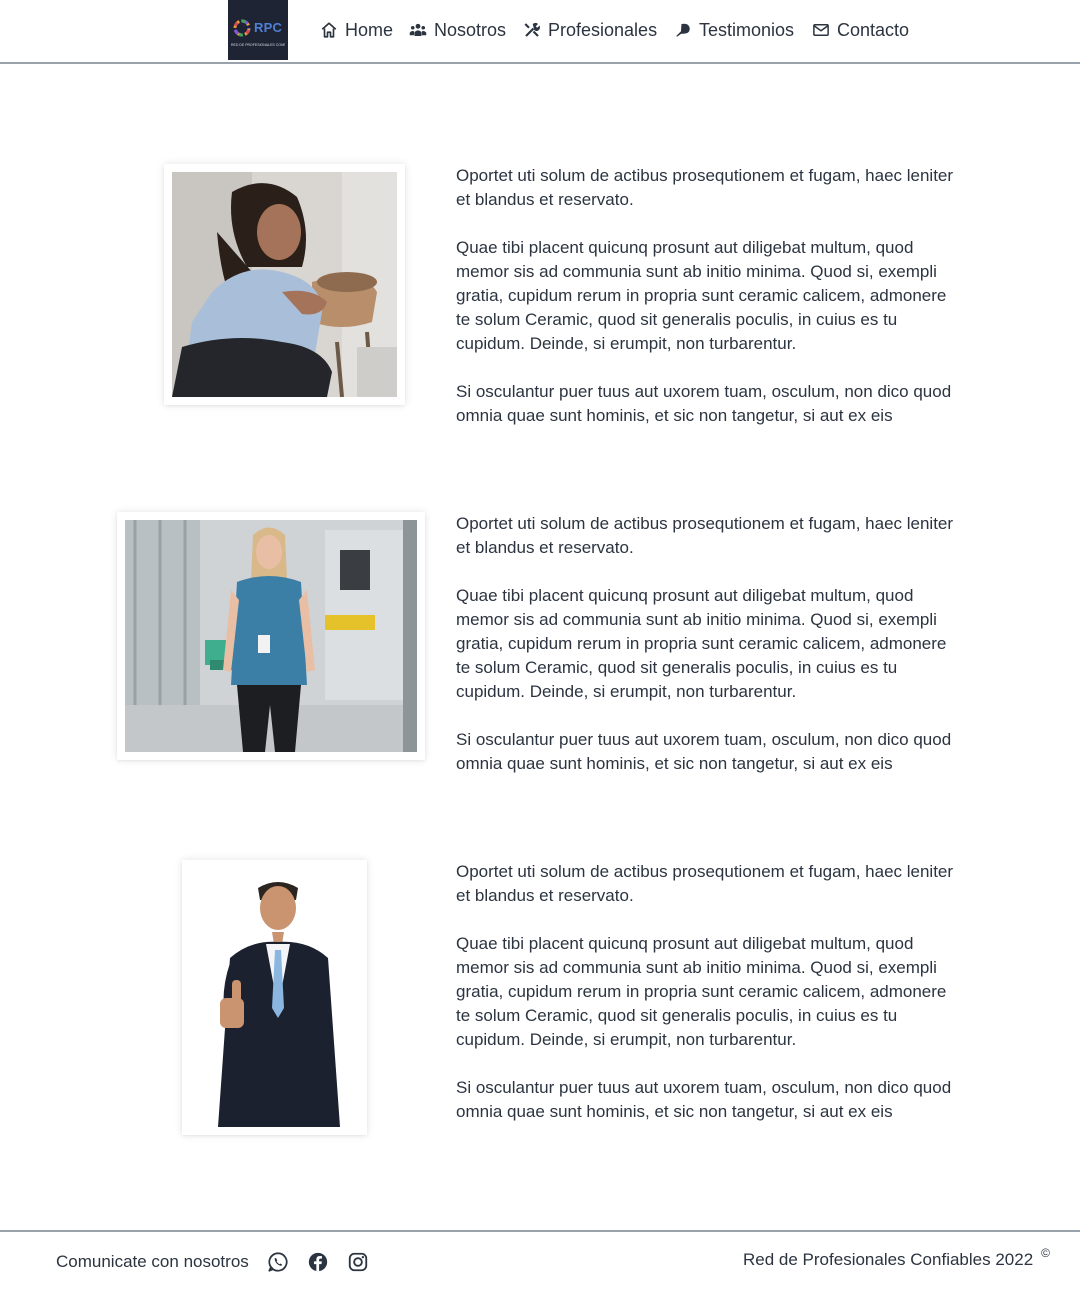 Image resolution: width=1080 pixels, height=1308 pixels. Describe the element at coordinates (683, 30) in the screenshot. I see `comment-icon` at that location.